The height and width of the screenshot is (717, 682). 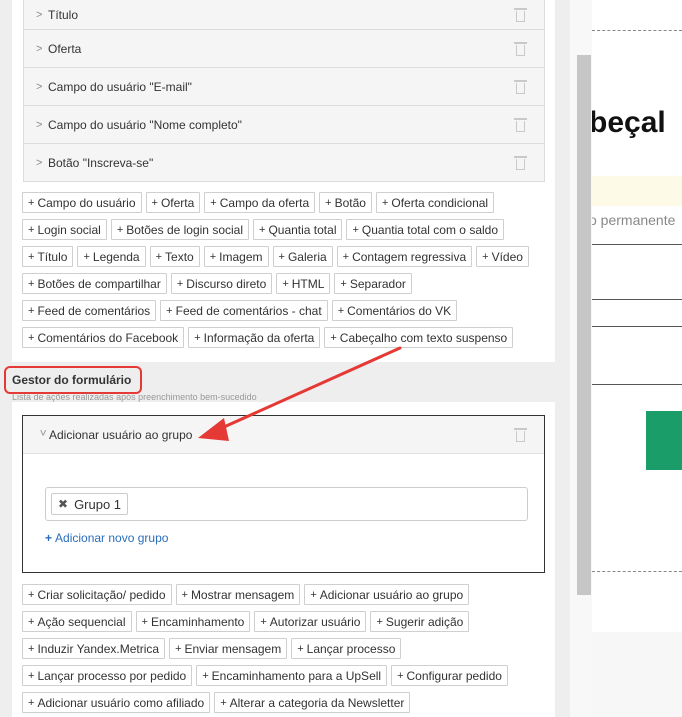 I want to click on add-element-button: + Quantia total com o saldo, so click(x=425, y=229).